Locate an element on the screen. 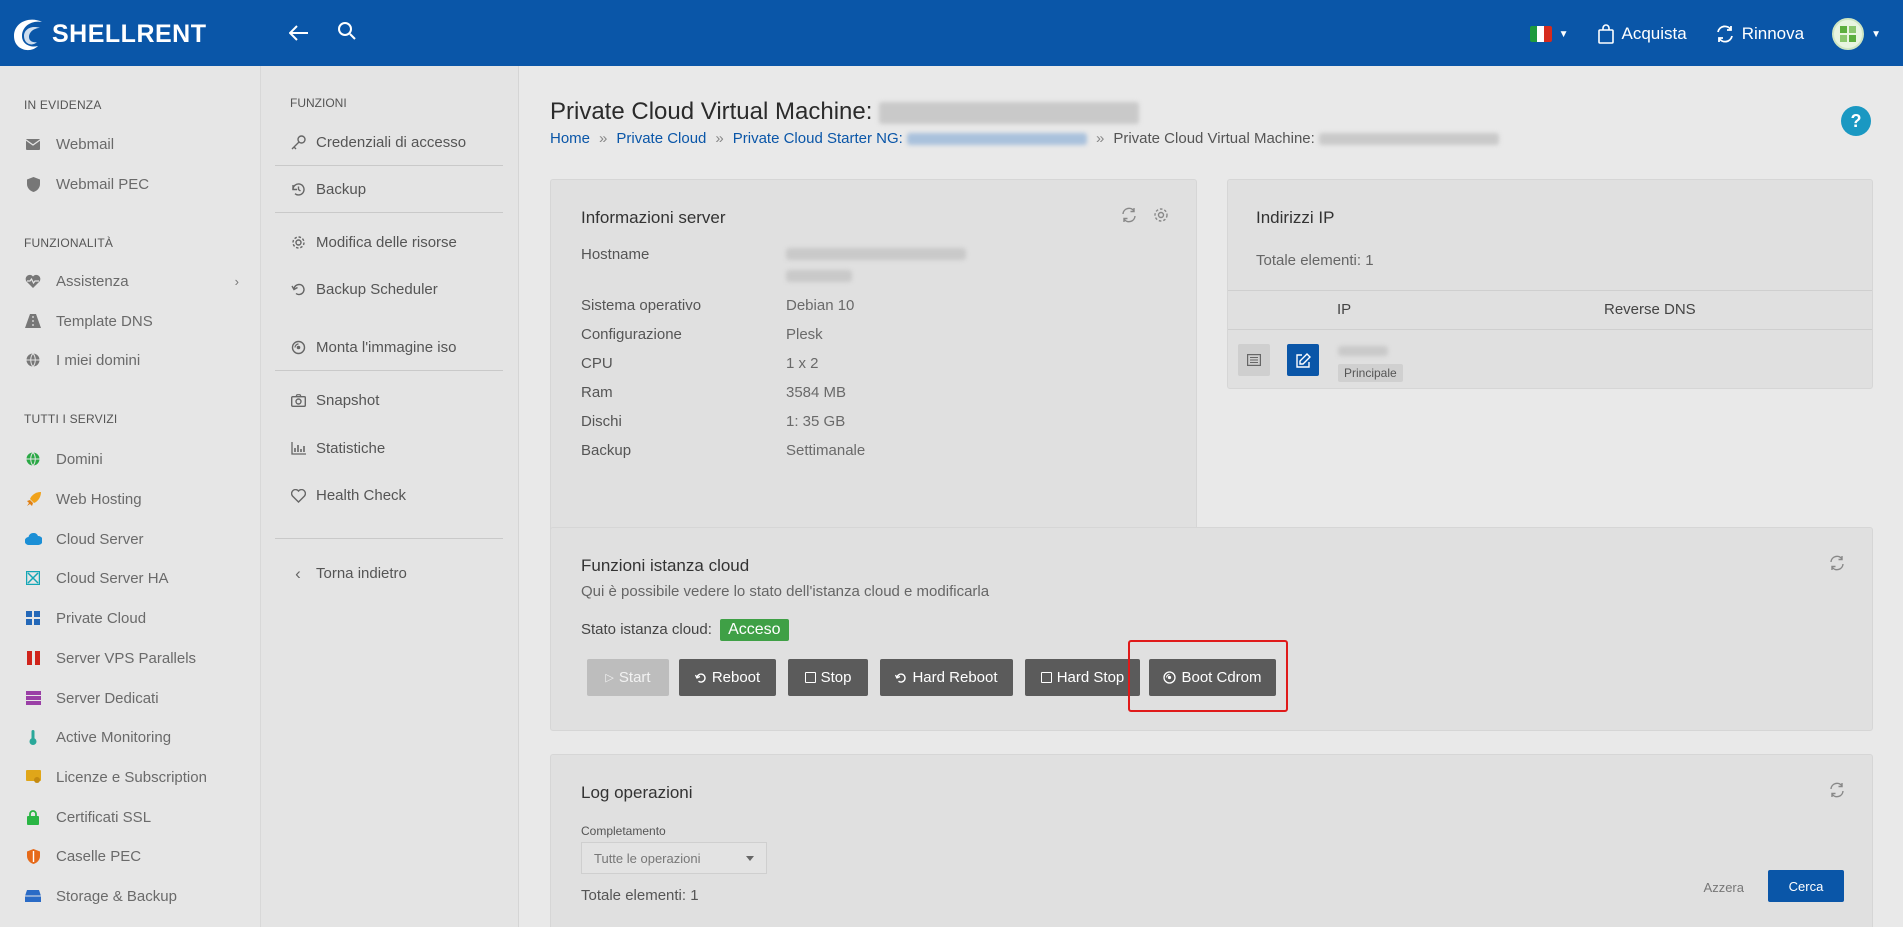  disc-icon is located at coordinates (298, 347).